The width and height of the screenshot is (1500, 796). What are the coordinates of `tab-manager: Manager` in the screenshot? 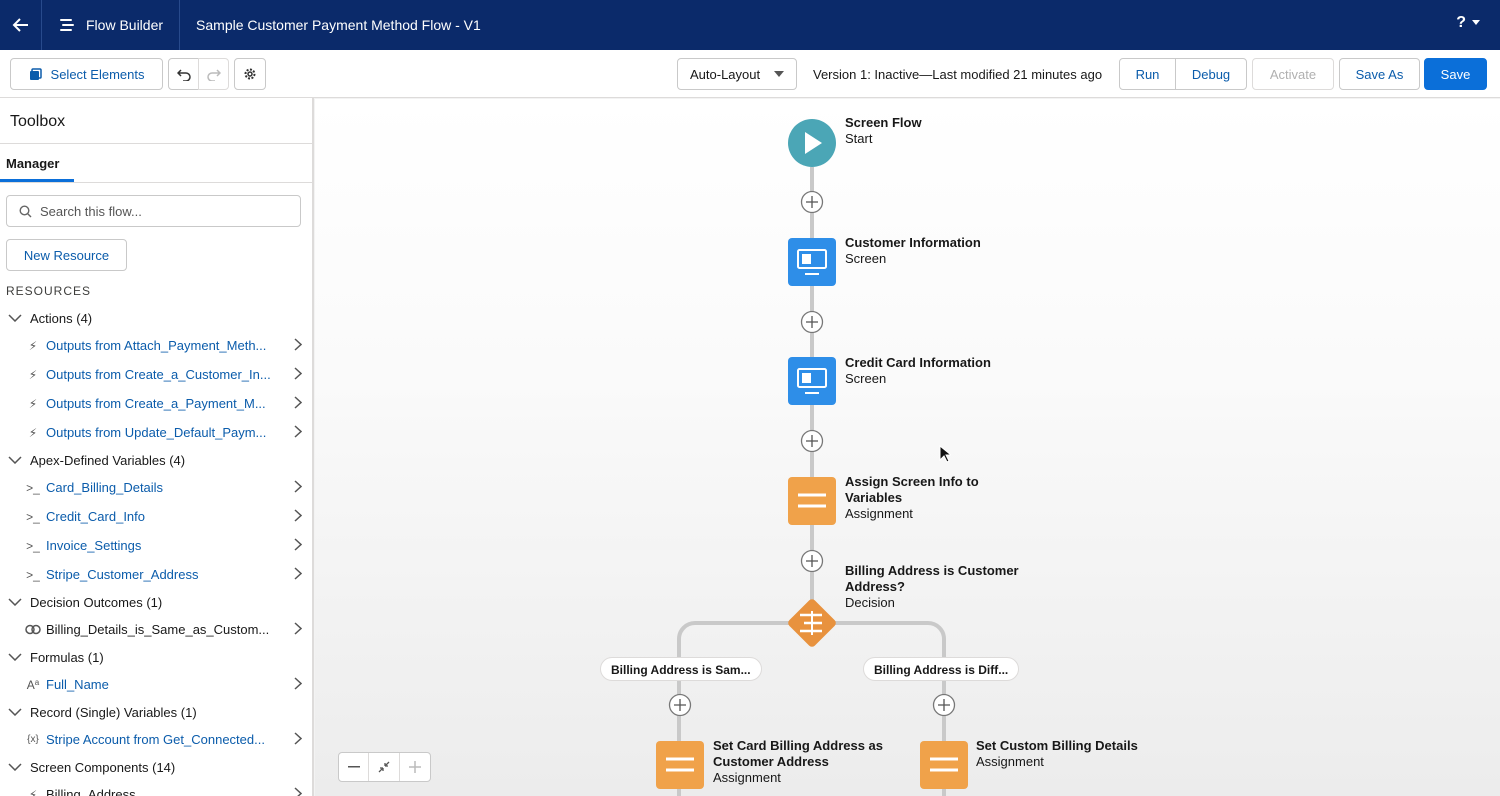 It's located at (37, 163).